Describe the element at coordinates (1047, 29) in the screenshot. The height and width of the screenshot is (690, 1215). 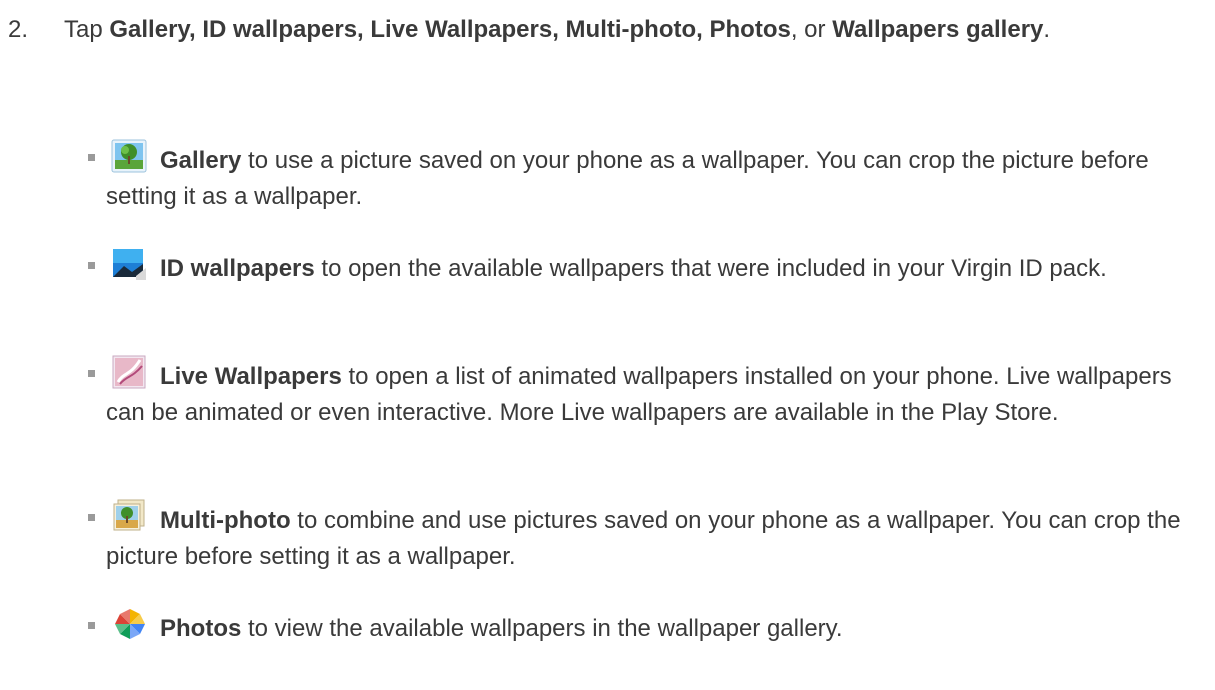
I see `step-period: .` at that location.